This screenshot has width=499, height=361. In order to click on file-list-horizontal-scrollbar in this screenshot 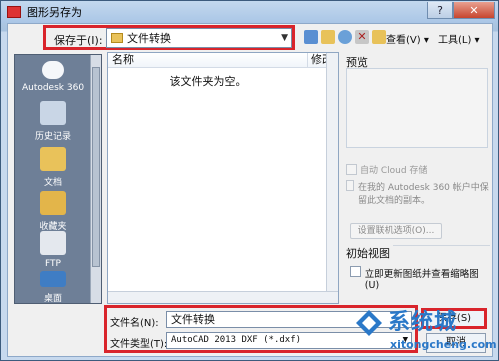, I will do `click(223, 297)`.